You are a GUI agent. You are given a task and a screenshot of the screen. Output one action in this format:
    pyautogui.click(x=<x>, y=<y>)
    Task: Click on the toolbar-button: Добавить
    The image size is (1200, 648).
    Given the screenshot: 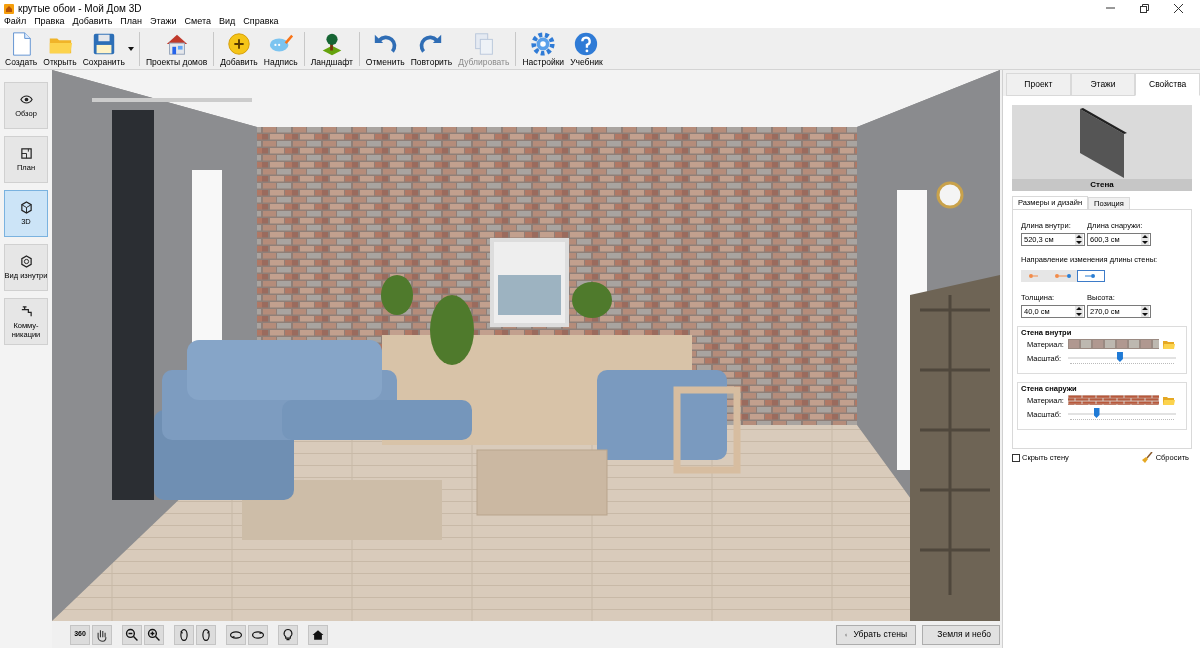 What is the action you would take?
    pyautogui.click(x=239, y=48)
    